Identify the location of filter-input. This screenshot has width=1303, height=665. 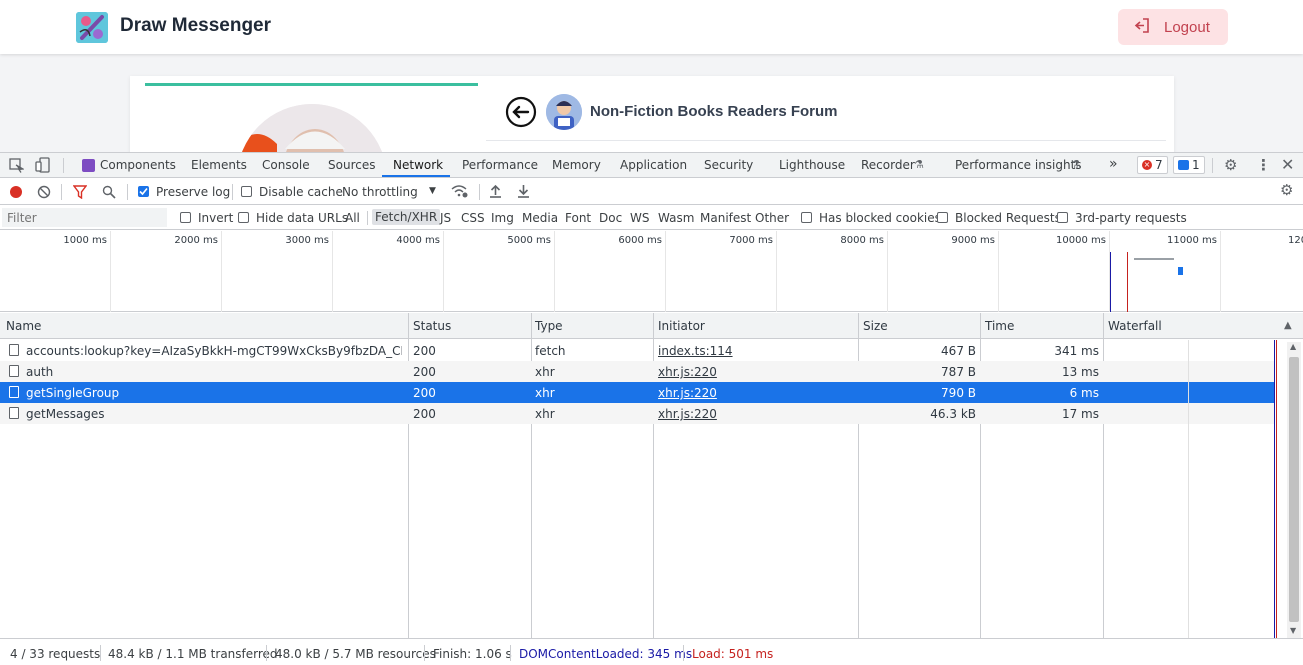
(84, 217).